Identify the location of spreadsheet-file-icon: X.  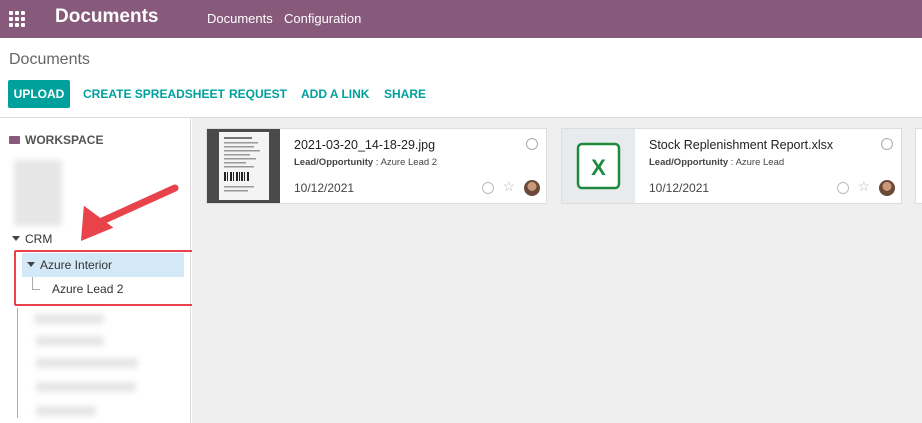
(598, 166).